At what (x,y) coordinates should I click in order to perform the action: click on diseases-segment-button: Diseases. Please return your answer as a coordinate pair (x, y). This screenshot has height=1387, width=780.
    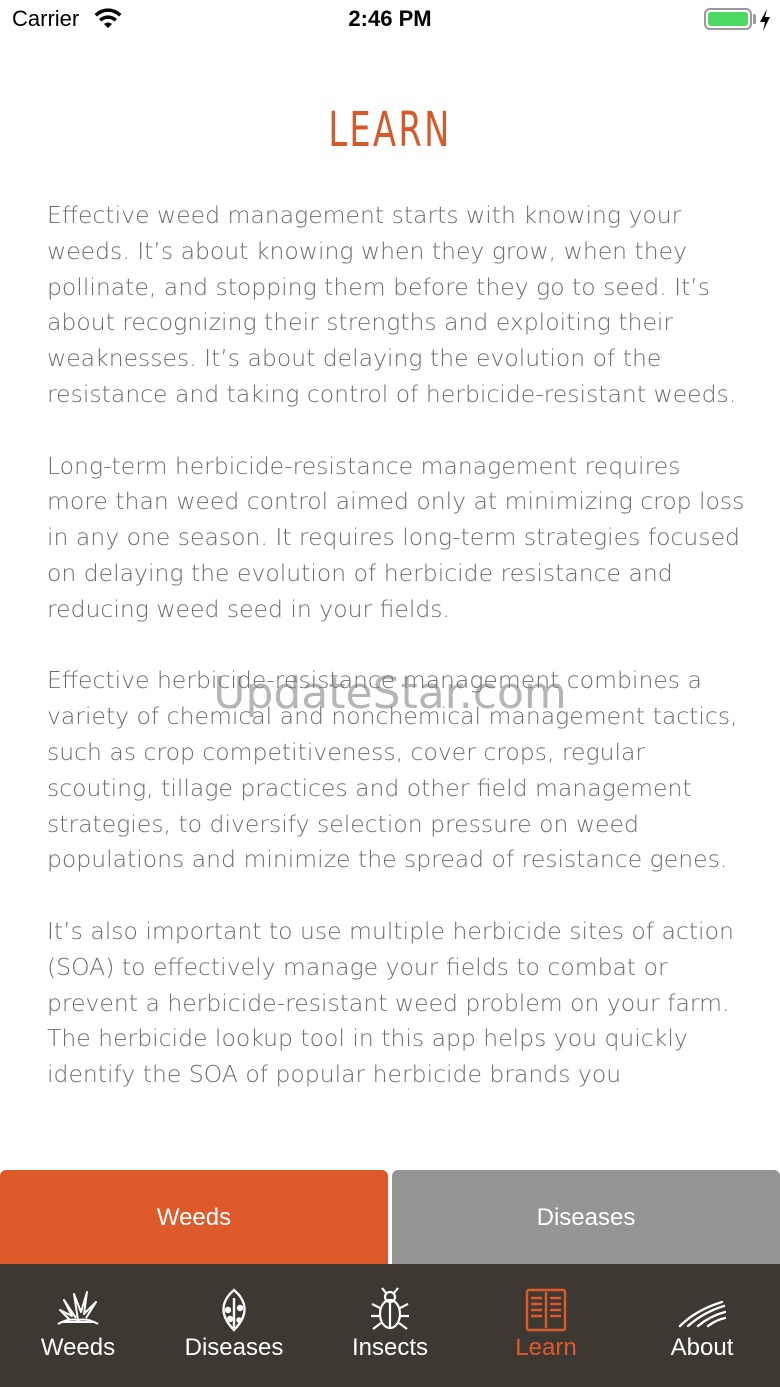
    Looking at the image, I should click on (586, 1218).